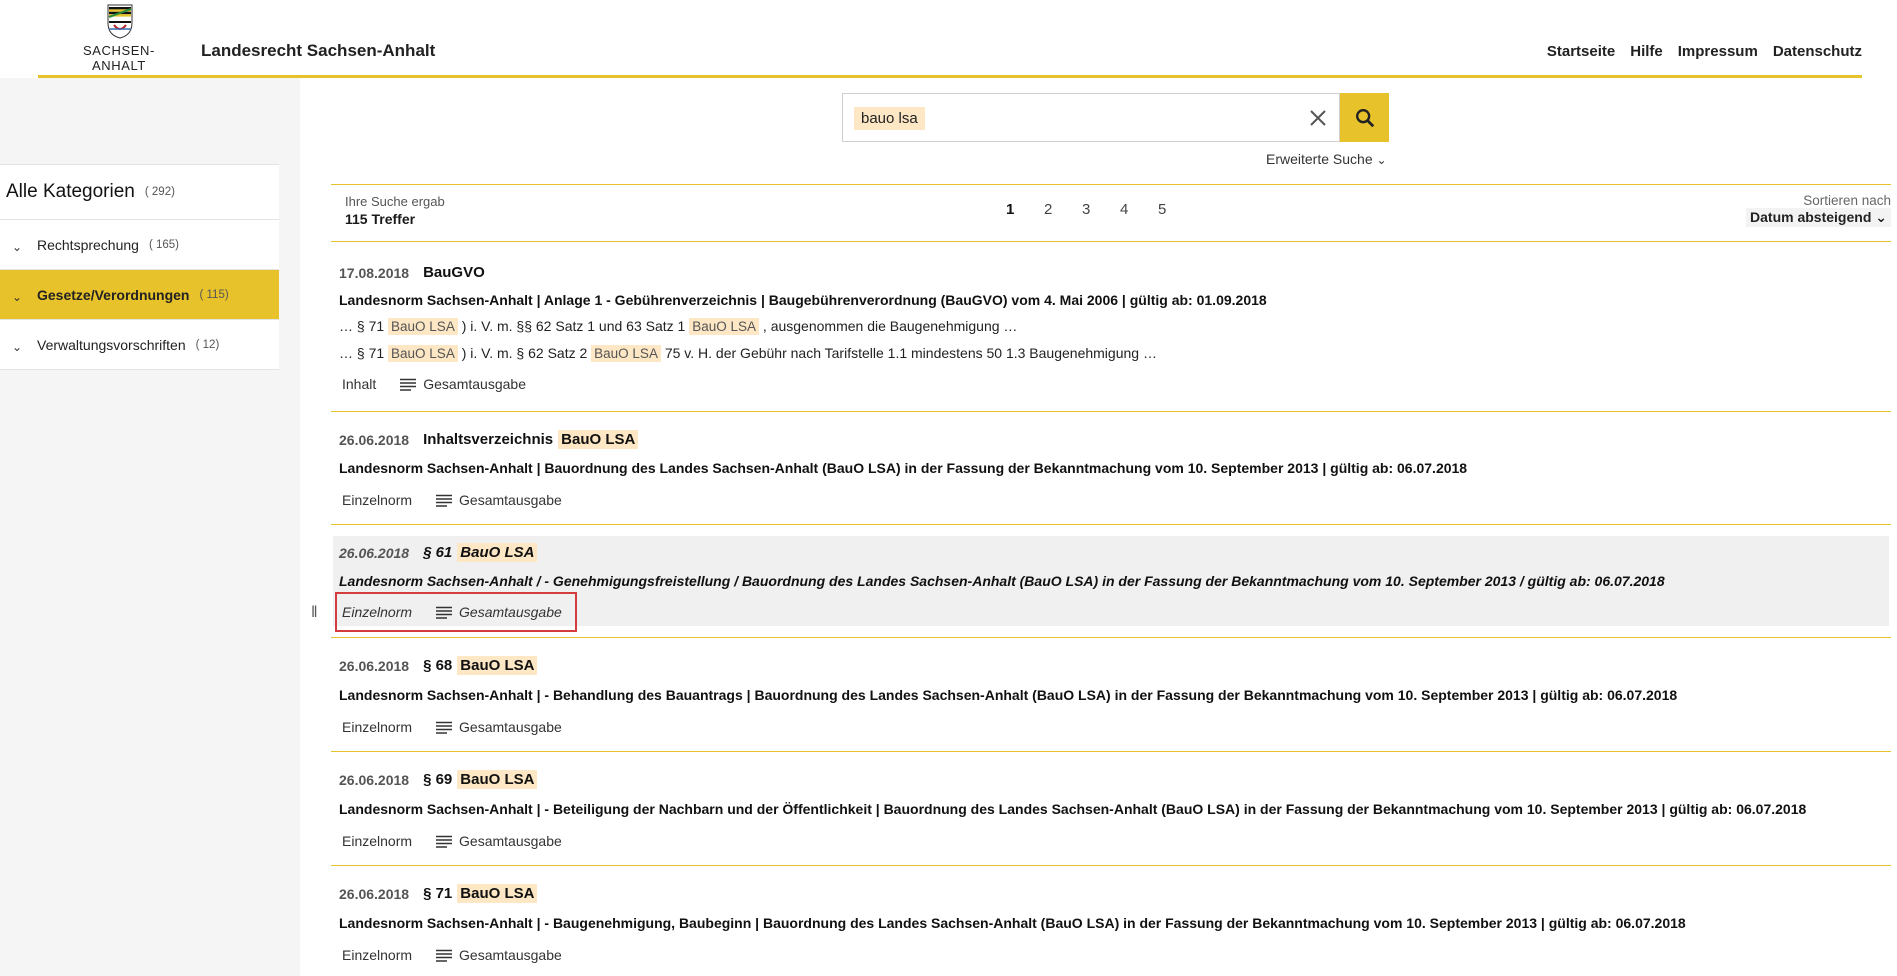  Describe the element at coordinates (1177, 209) in the screenshot. I see `page-5: 5` at that location.